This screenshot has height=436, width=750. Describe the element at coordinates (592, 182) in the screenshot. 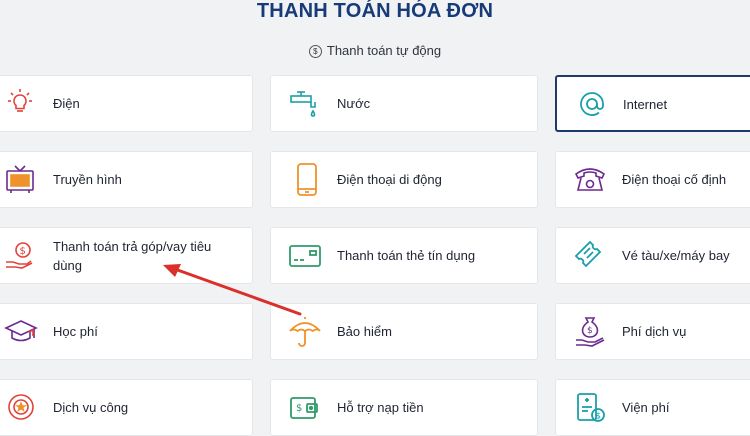

I see `landline-phone-icon` at that location.